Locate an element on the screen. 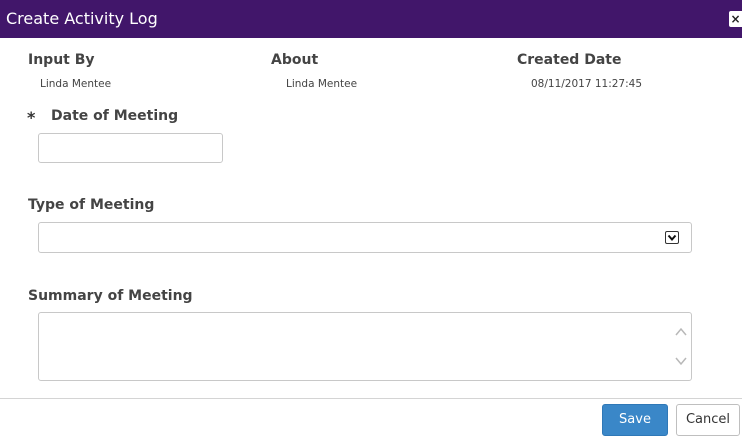 The height and width of the screenshot is (437, 742). footer-divider is located at coordinates (371, 398).